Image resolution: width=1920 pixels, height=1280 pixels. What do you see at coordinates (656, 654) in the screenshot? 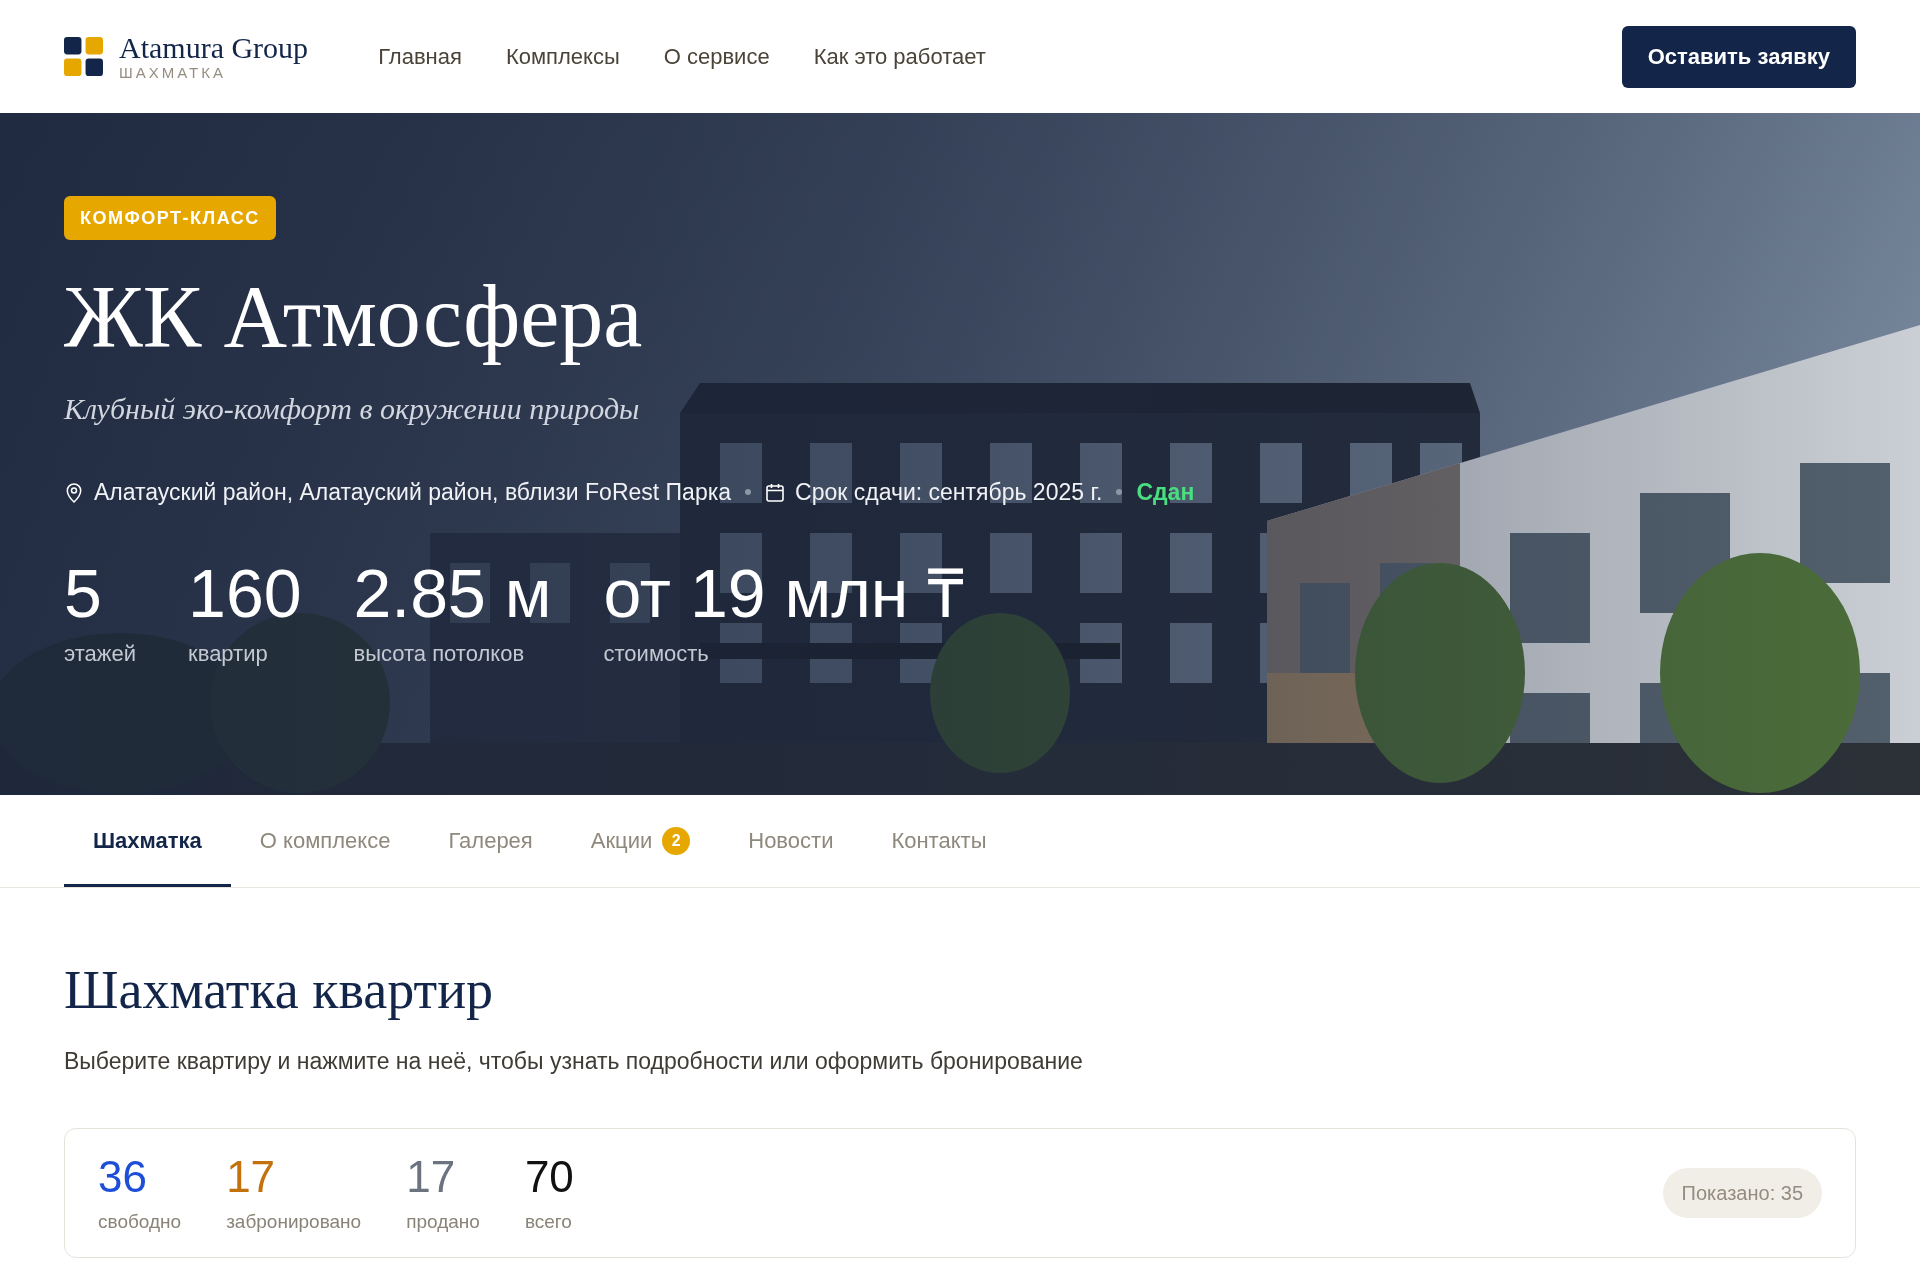
I see `stat-label: стоимость` at bounding box center [656, 654].